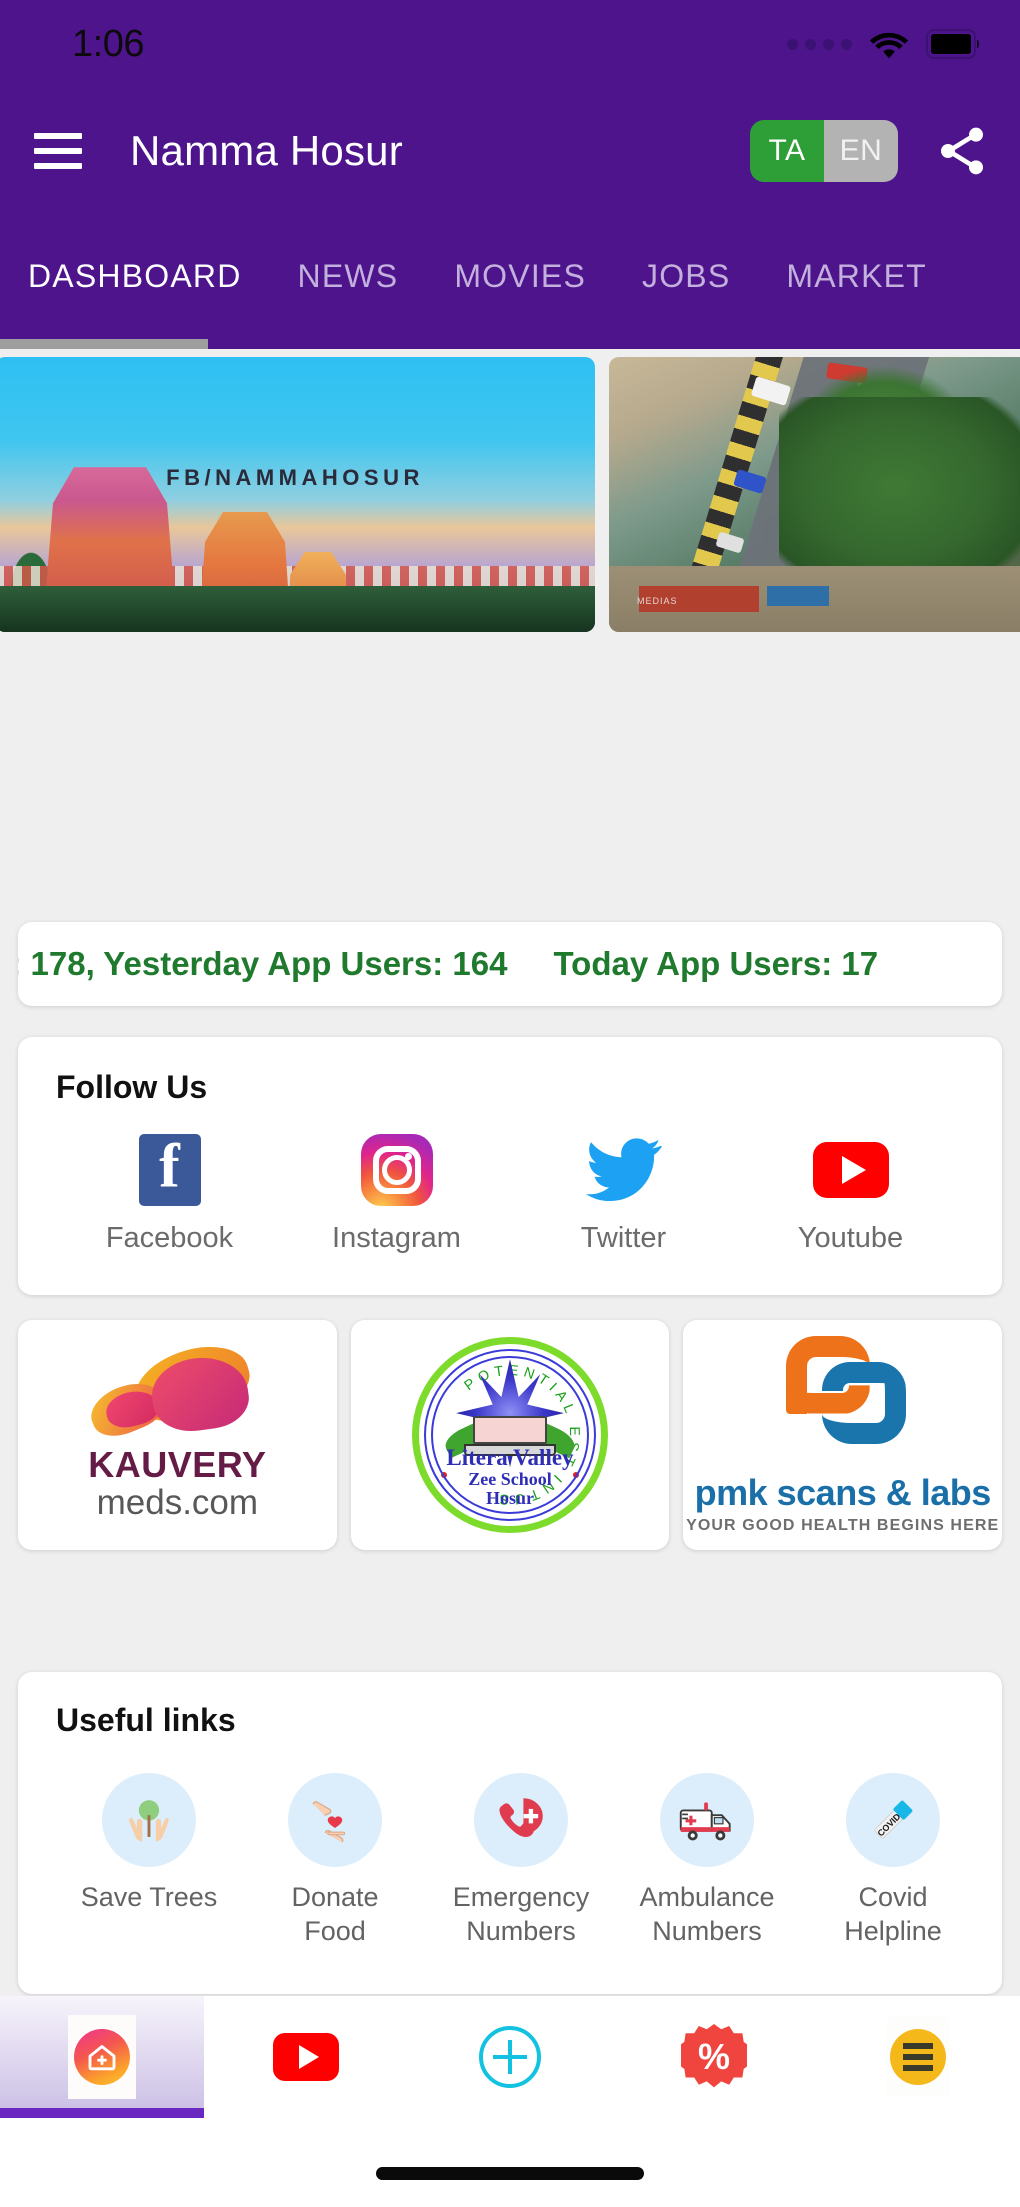 Image resolution: width=1020 pixels, height=2207 pixels. Describe the element at coordinates (135, 276) in the screenshot. I see `tab-dashboard: DASHBOARD` at that location.